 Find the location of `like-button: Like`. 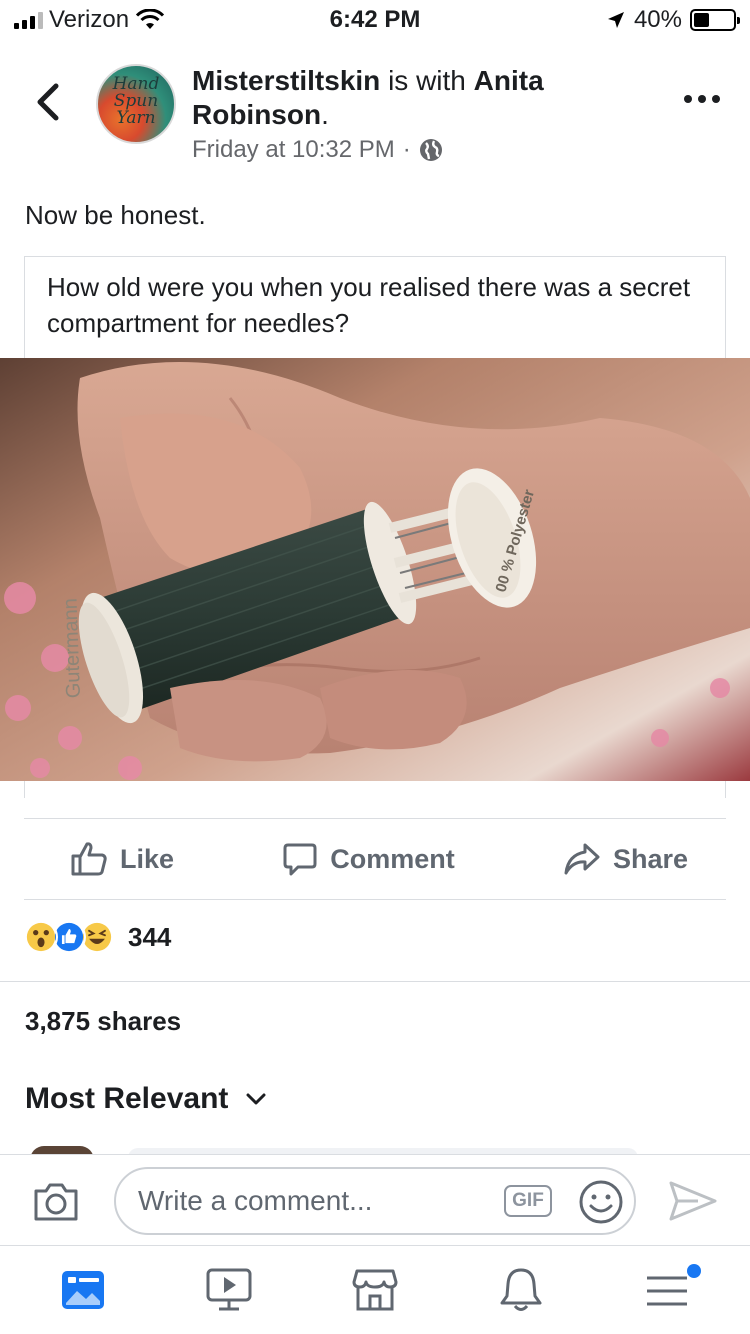

like-button: Like is located at coordinates (122, 859).